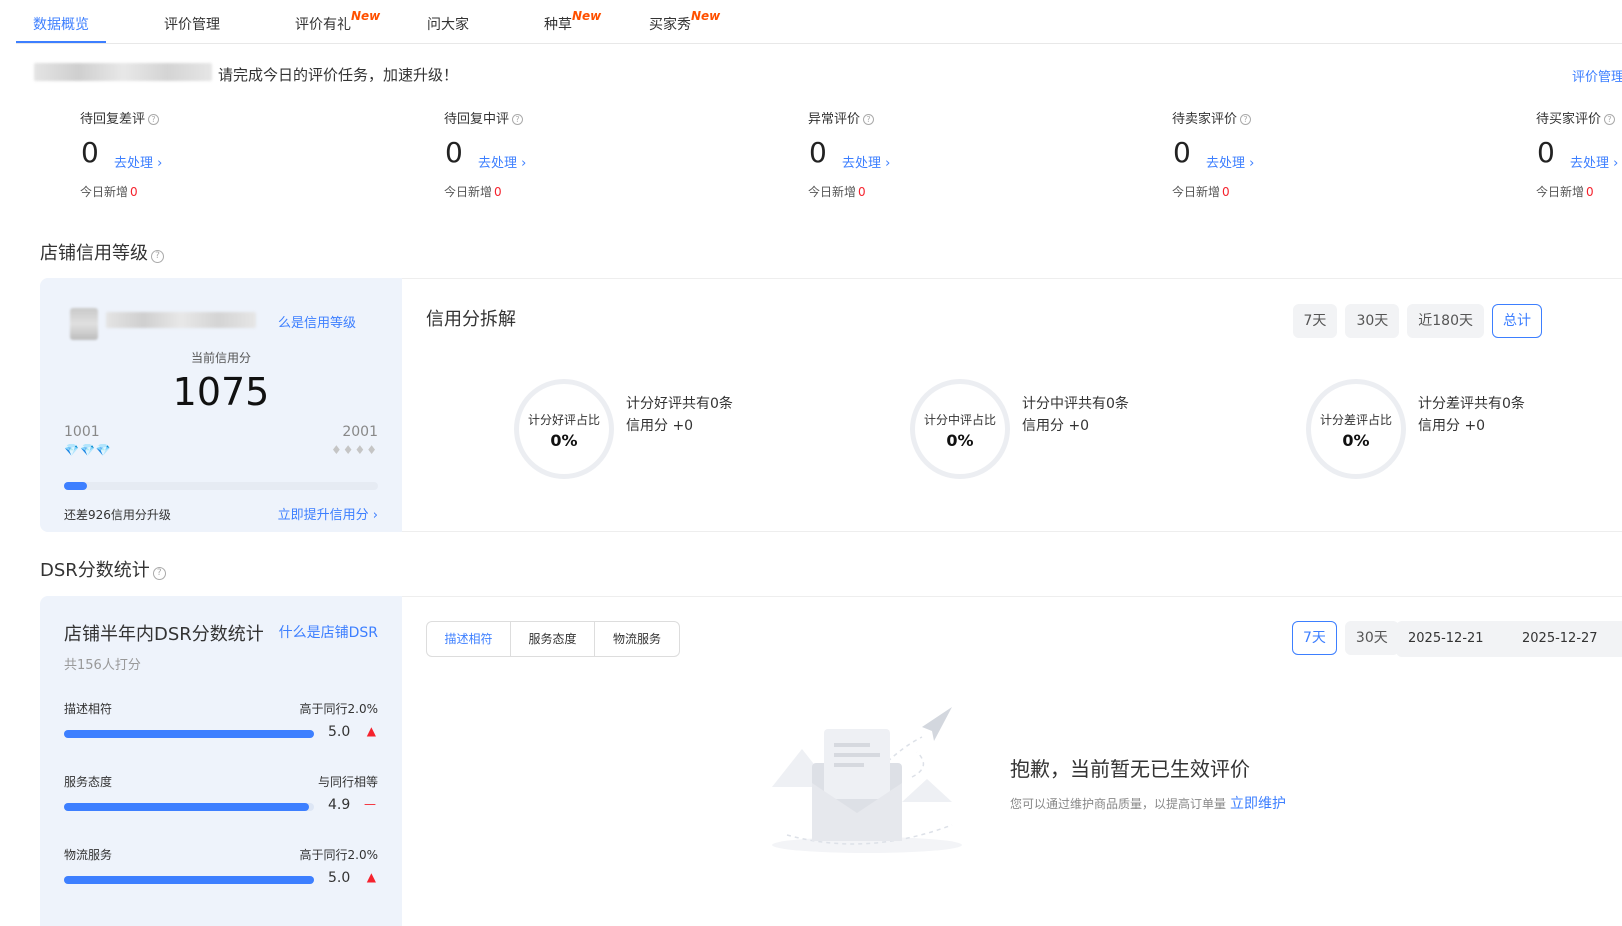 The width and height of the screenshot is (1622, 926). I want to click on breakdown-title: 信用分拆解, so click(471, 319).